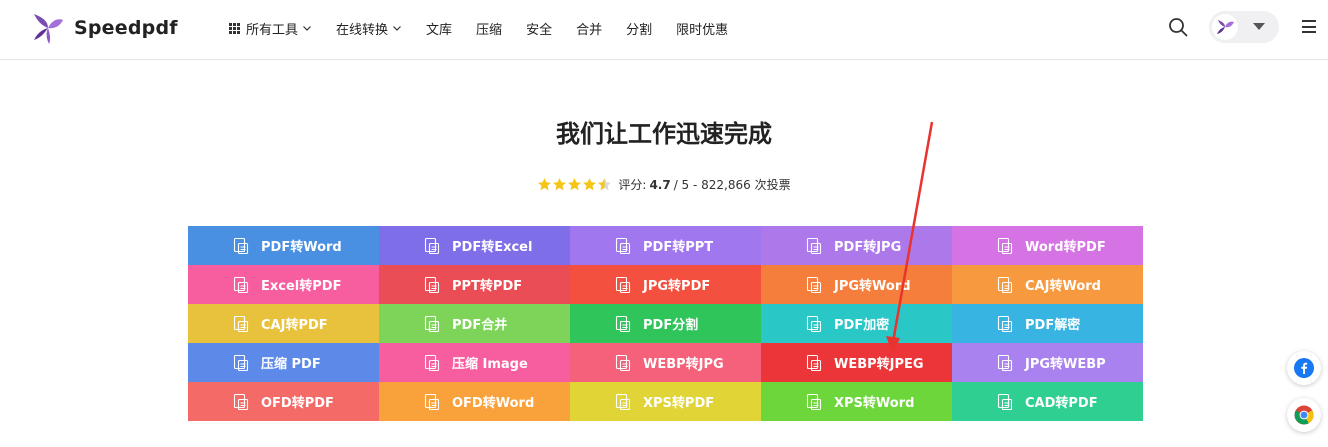 The width and height of the screenshot is (1328, 447). I want to click on tool-label: PDF加密, so click(862, 325).